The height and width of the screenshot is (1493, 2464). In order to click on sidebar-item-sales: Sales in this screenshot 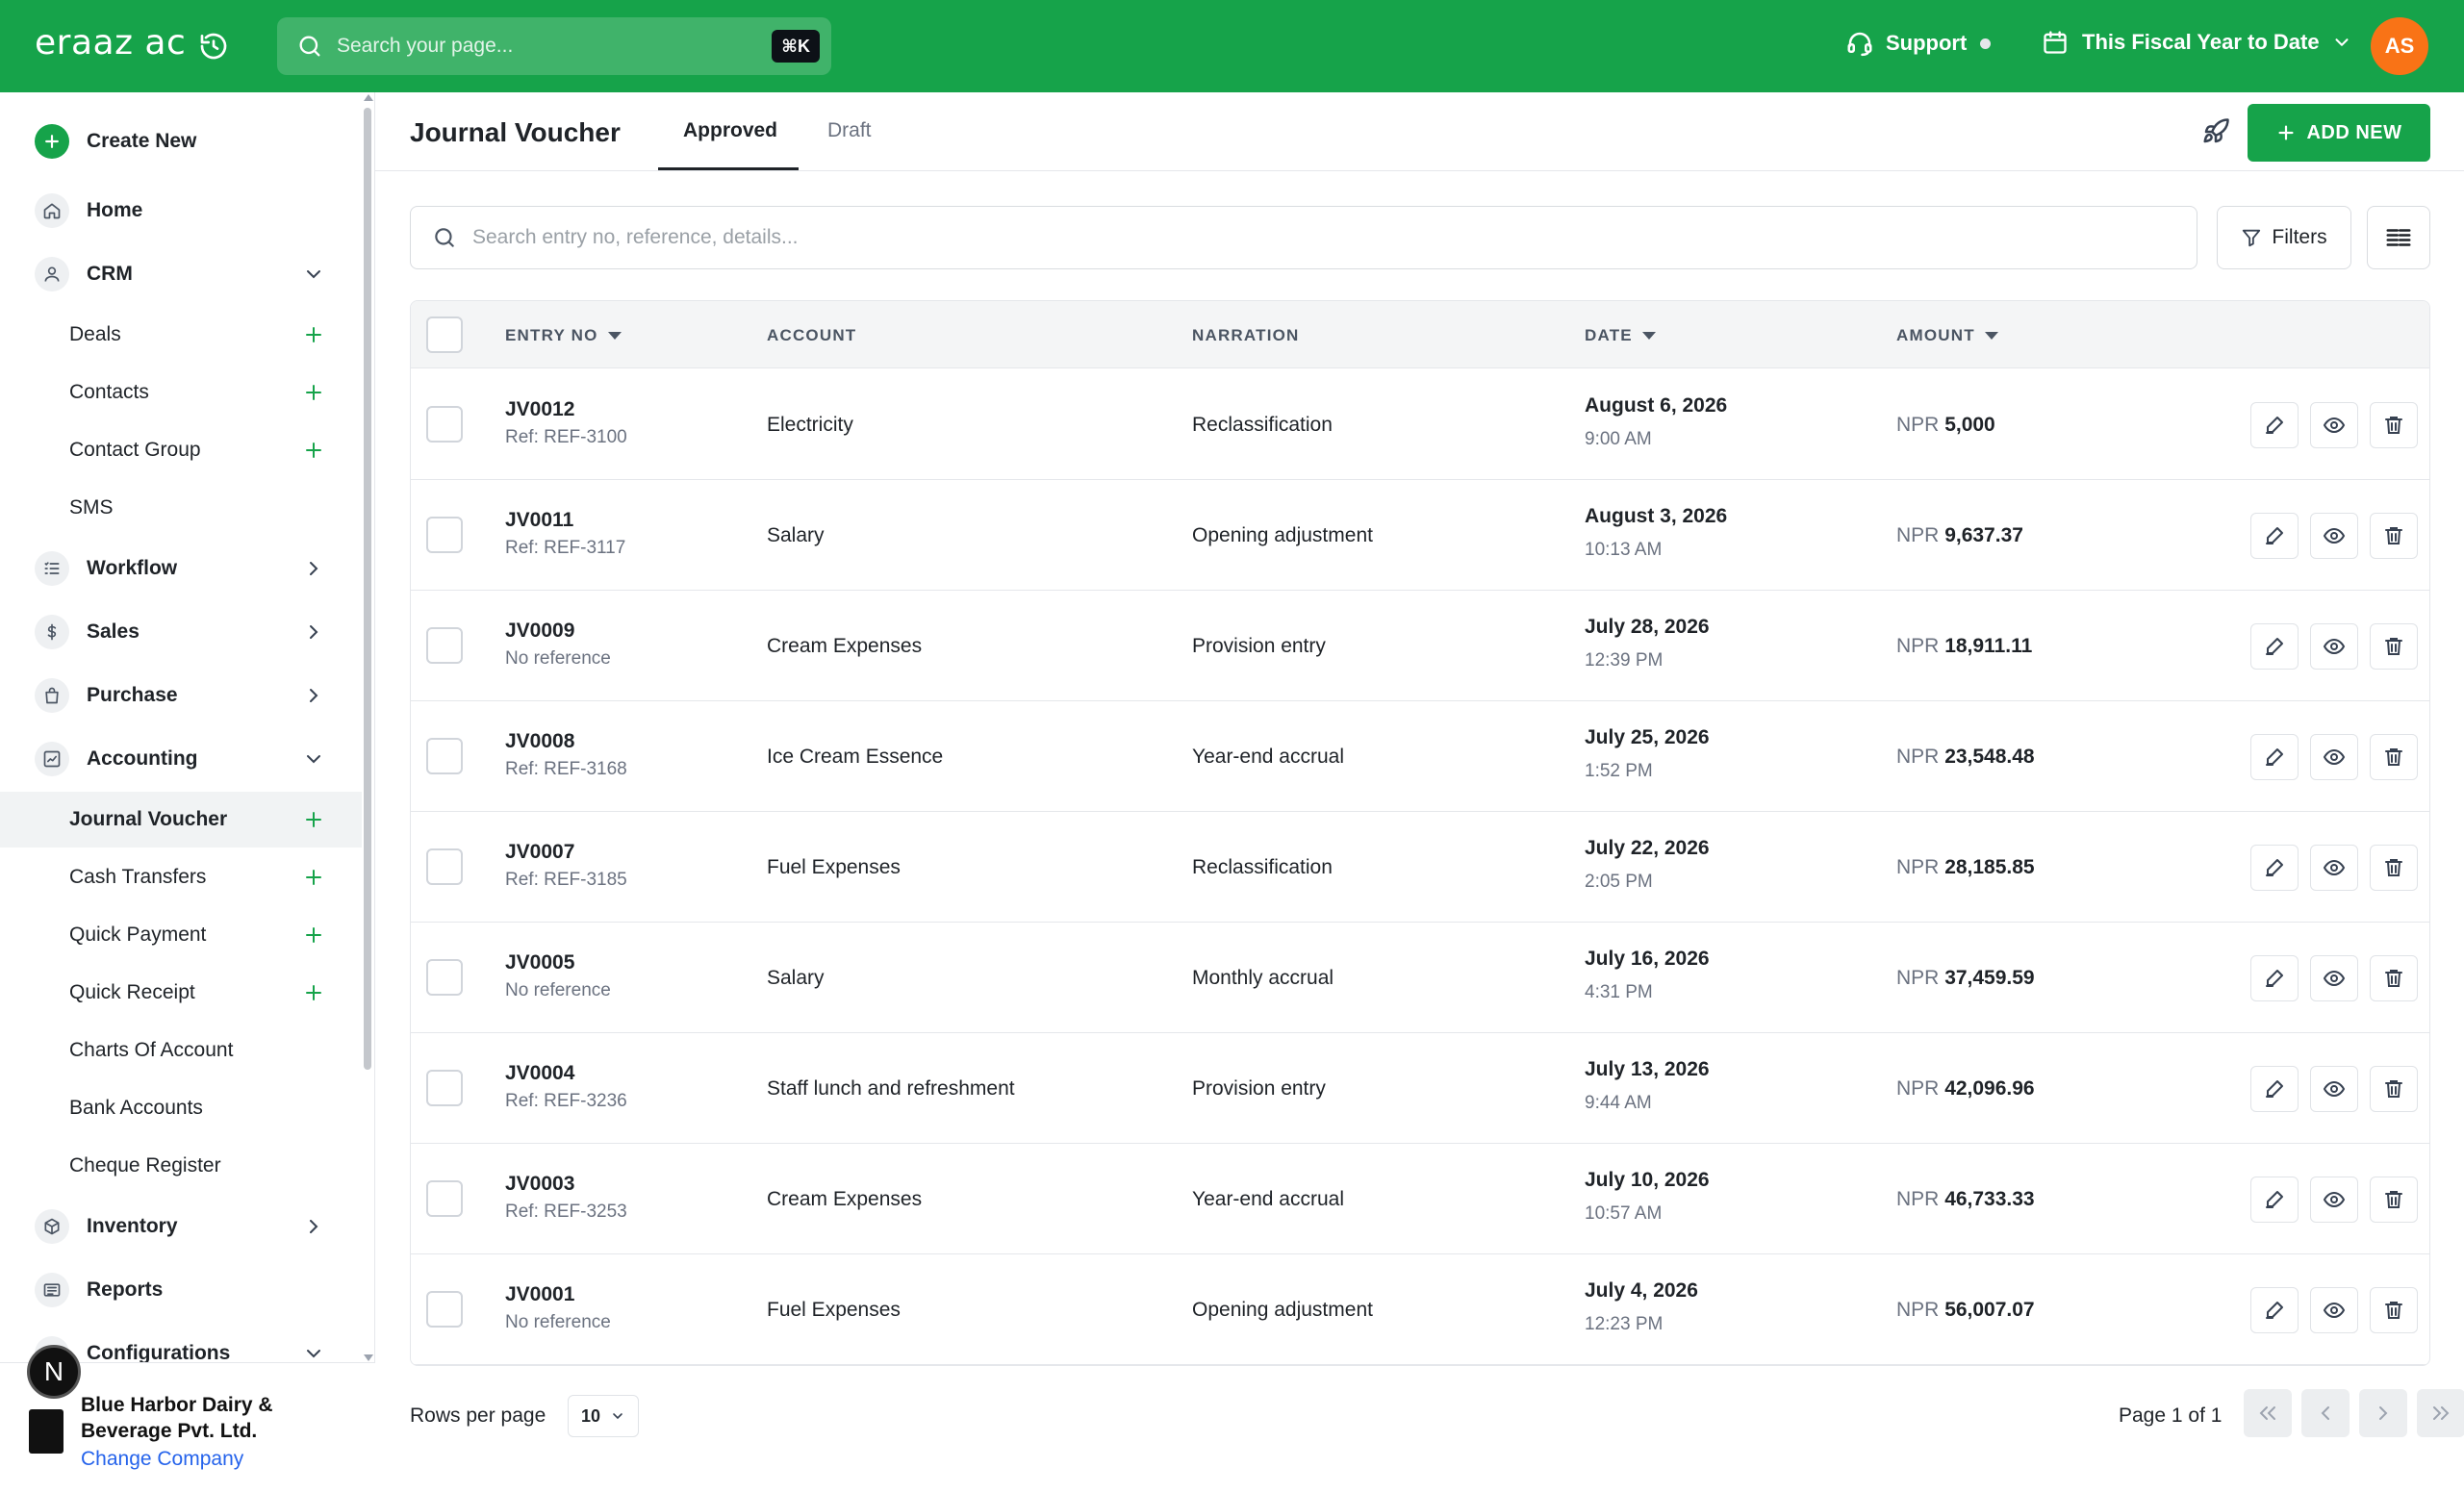, I will do `click(181, 632)`.